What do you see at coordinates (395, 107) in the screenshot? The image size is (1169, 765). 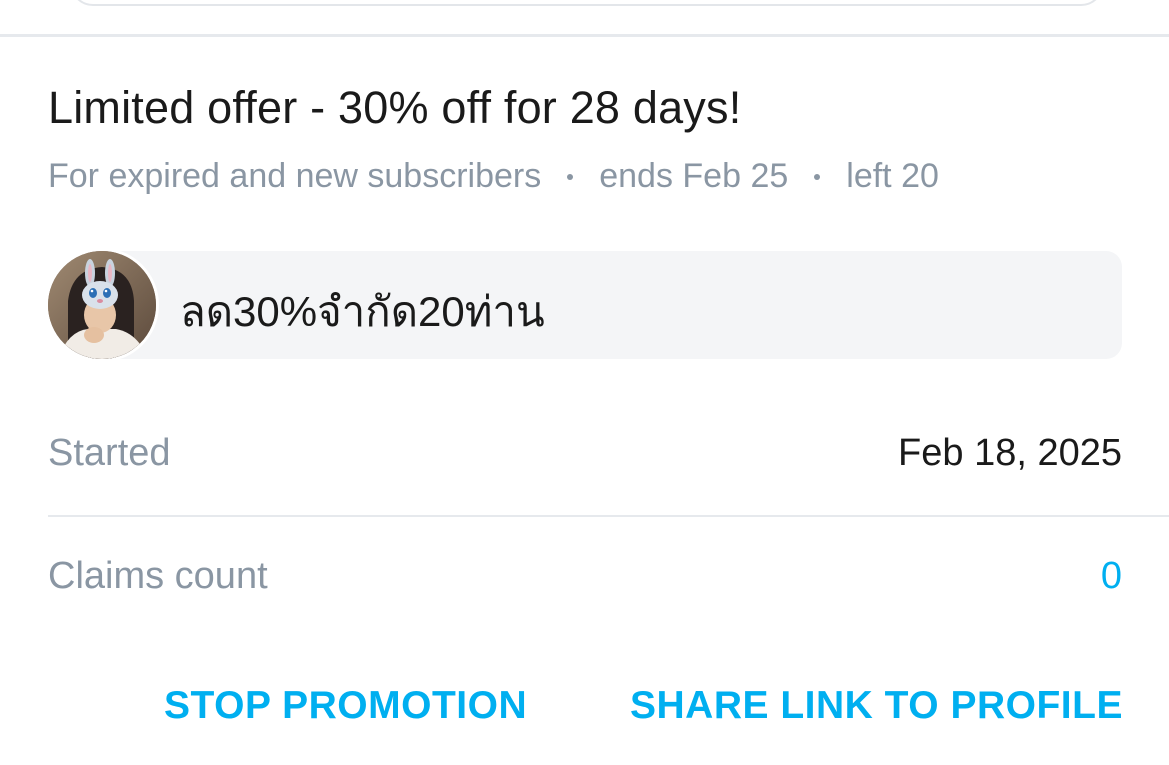 I see `offer-title: Limited offer - 30% off for 28 days!` at bounding box center [395, 107].